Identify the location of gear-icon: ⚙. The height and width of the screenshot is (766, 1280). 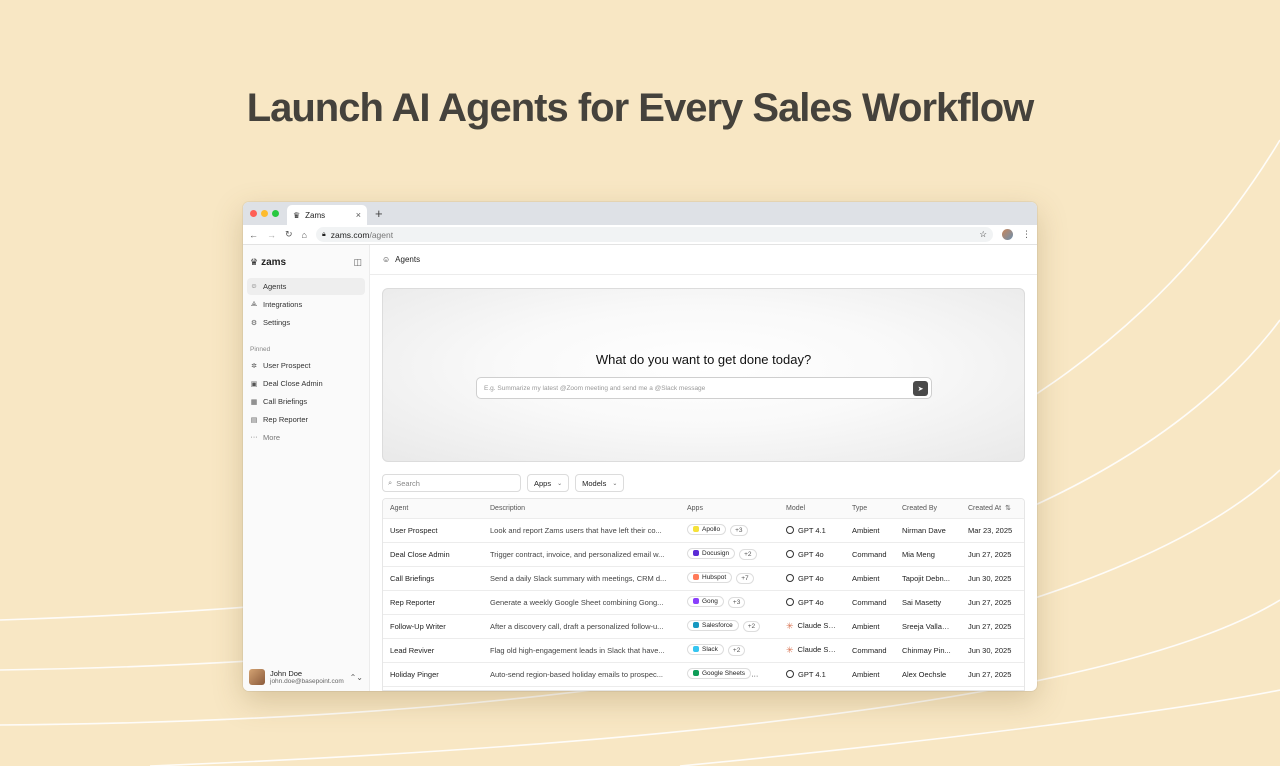
(254, 323).